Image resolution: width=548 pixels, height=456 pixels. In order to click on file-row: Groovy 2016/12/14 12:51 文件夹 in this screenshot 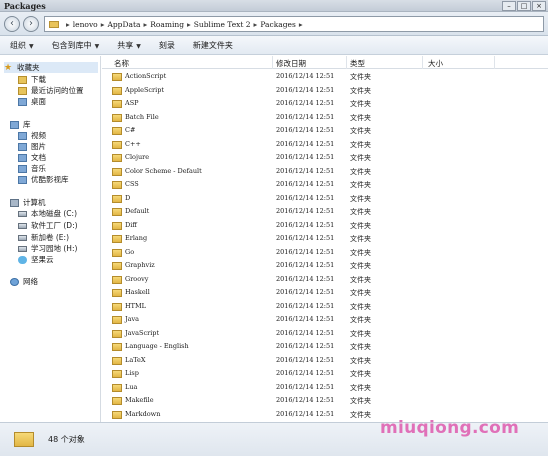, I will do `click(325, 279)`.